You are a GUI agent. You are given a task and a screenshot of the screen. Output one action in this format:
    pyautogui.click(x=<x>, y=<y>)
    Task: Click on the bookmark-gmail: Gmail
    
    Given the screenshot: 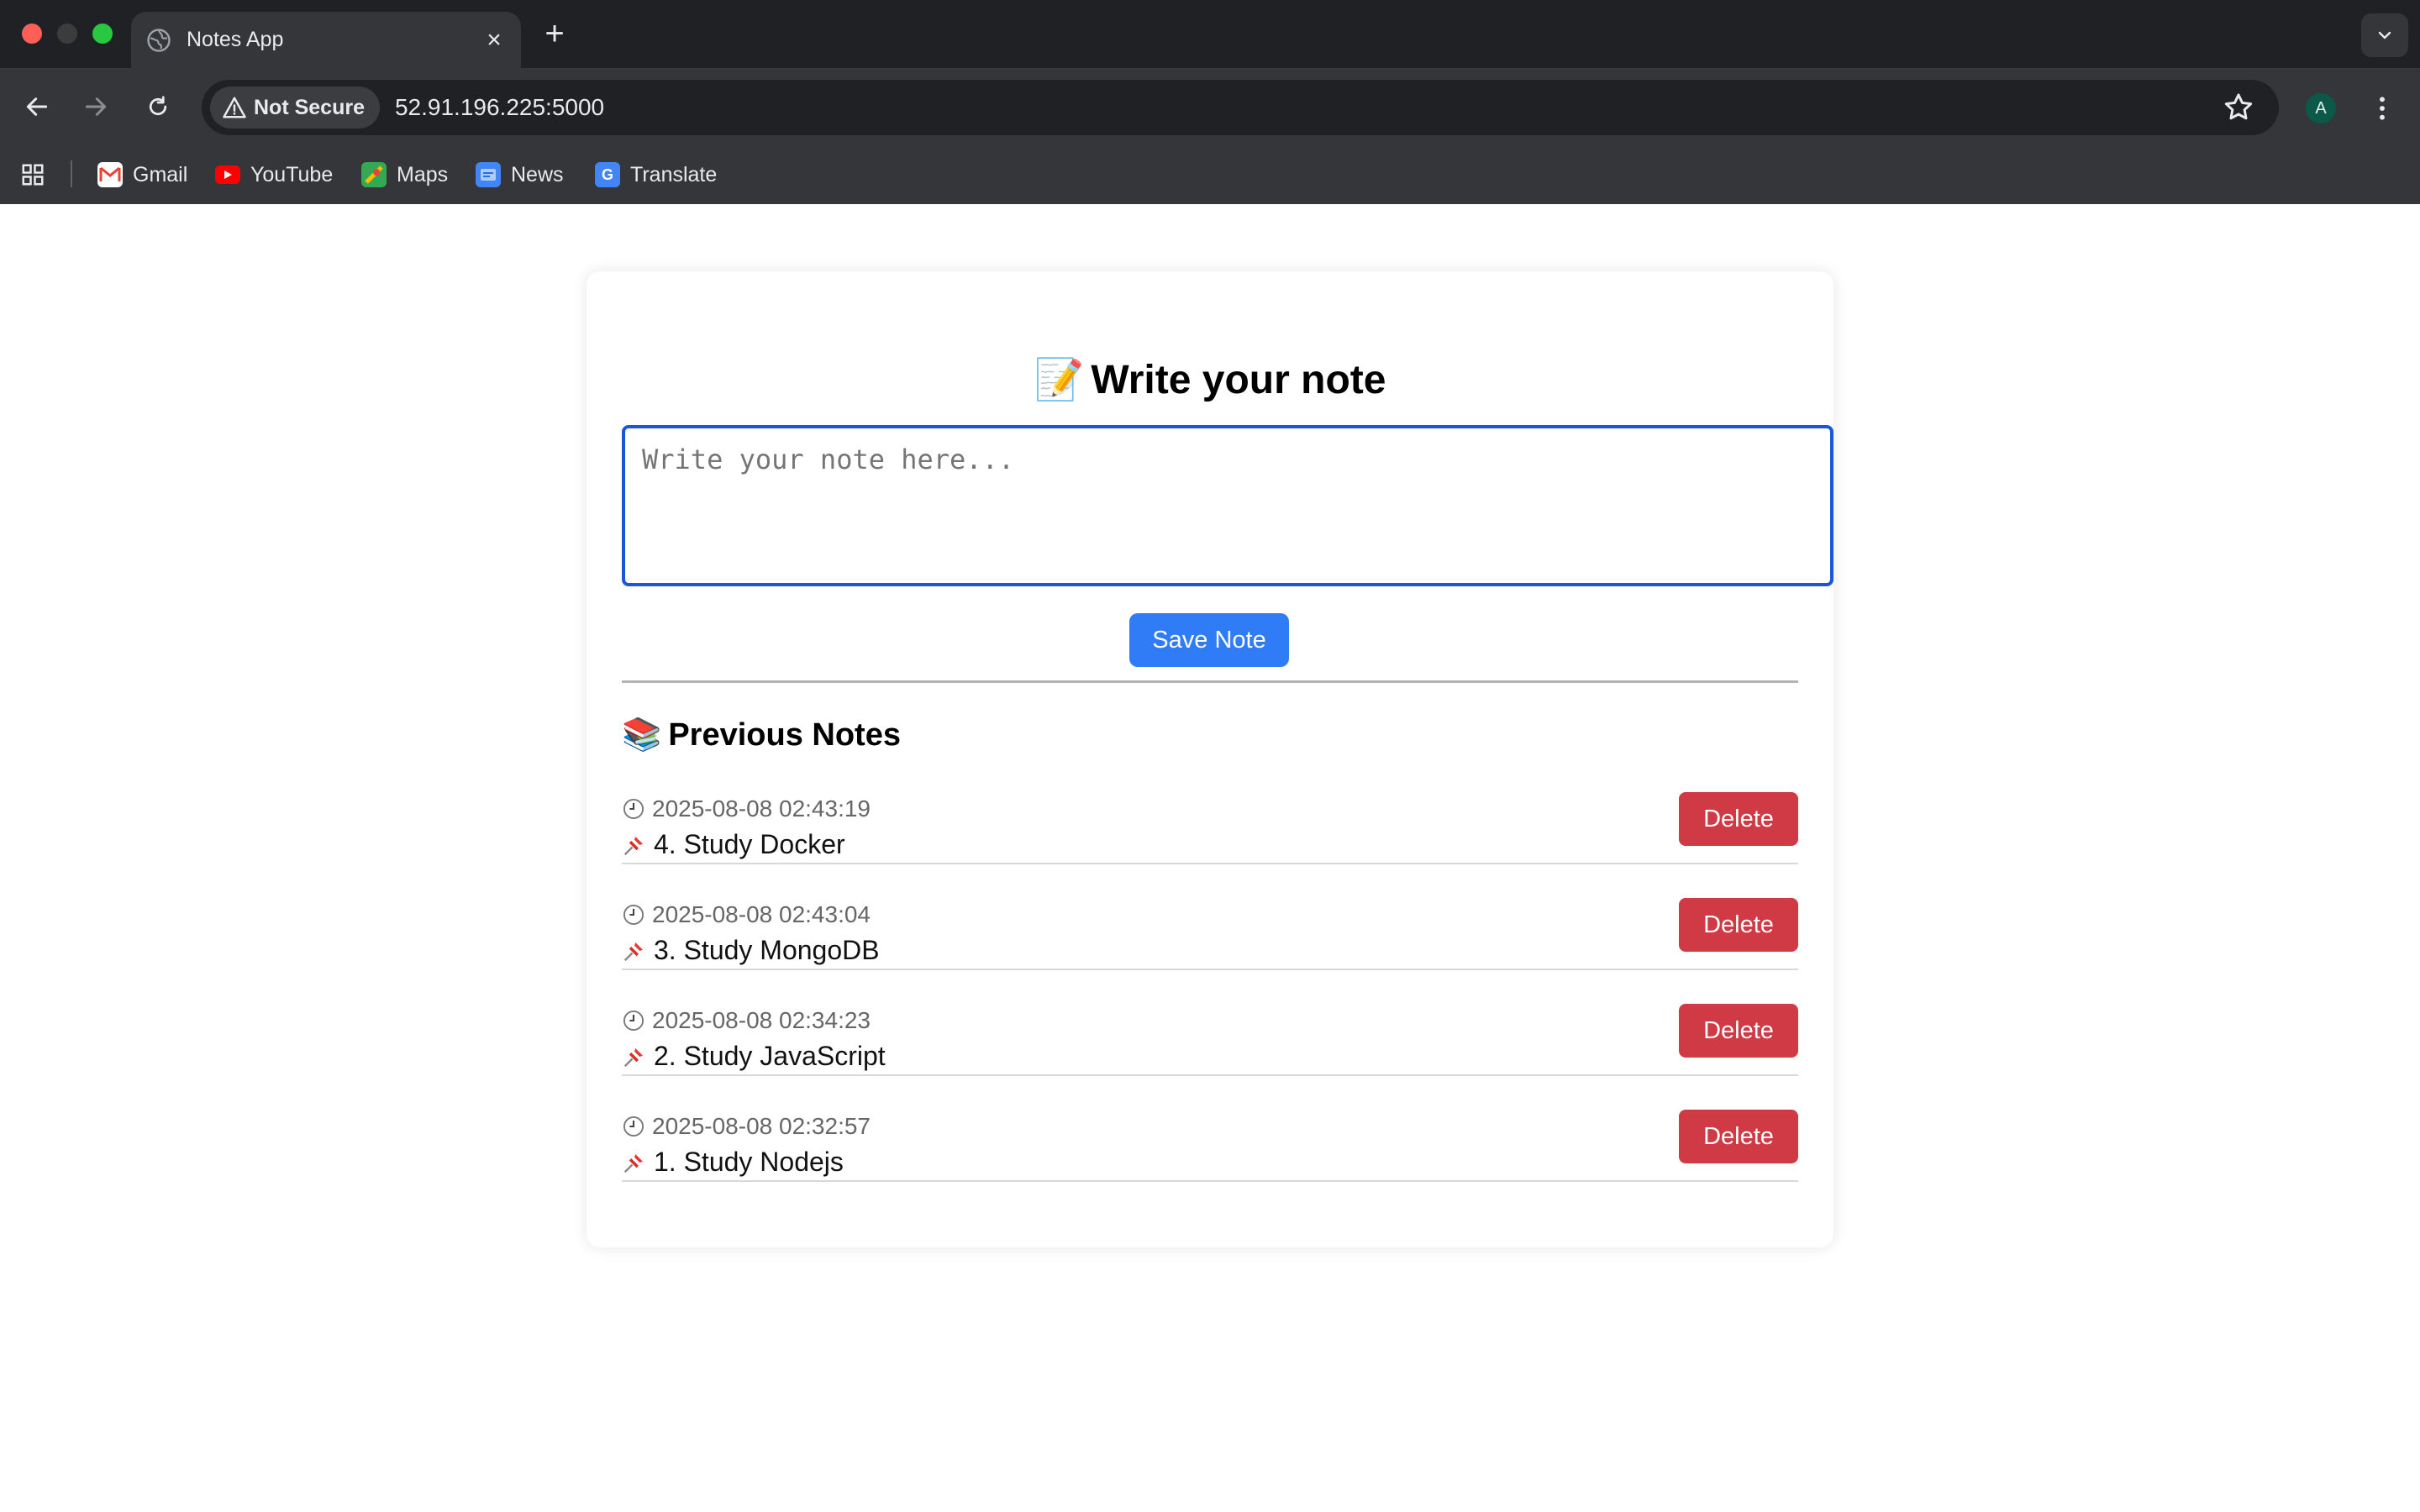 What is the action you would take?
    pyautogui.click(x=142, y=175)
    